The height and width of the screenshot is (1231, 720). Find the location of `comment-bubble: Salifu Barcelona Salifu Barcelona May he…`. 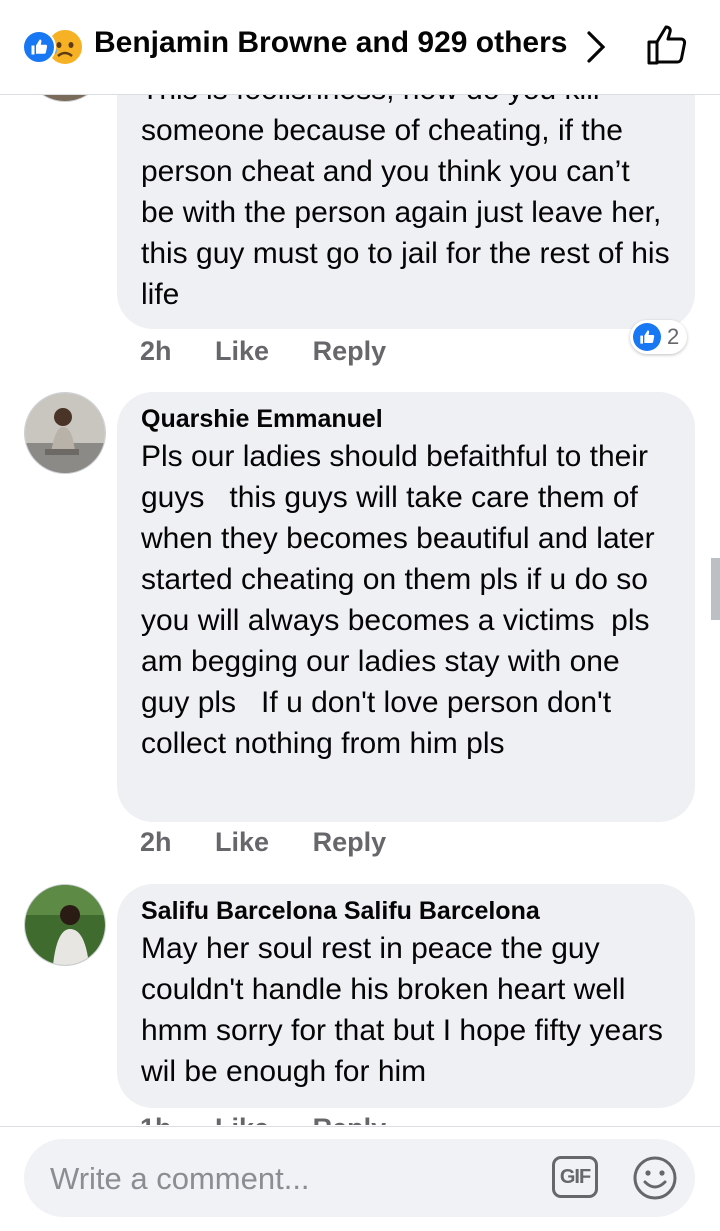

comment-bubble: Salifu Barcelona Salifu Barcelona May he… is located at coordinates (406, 996).